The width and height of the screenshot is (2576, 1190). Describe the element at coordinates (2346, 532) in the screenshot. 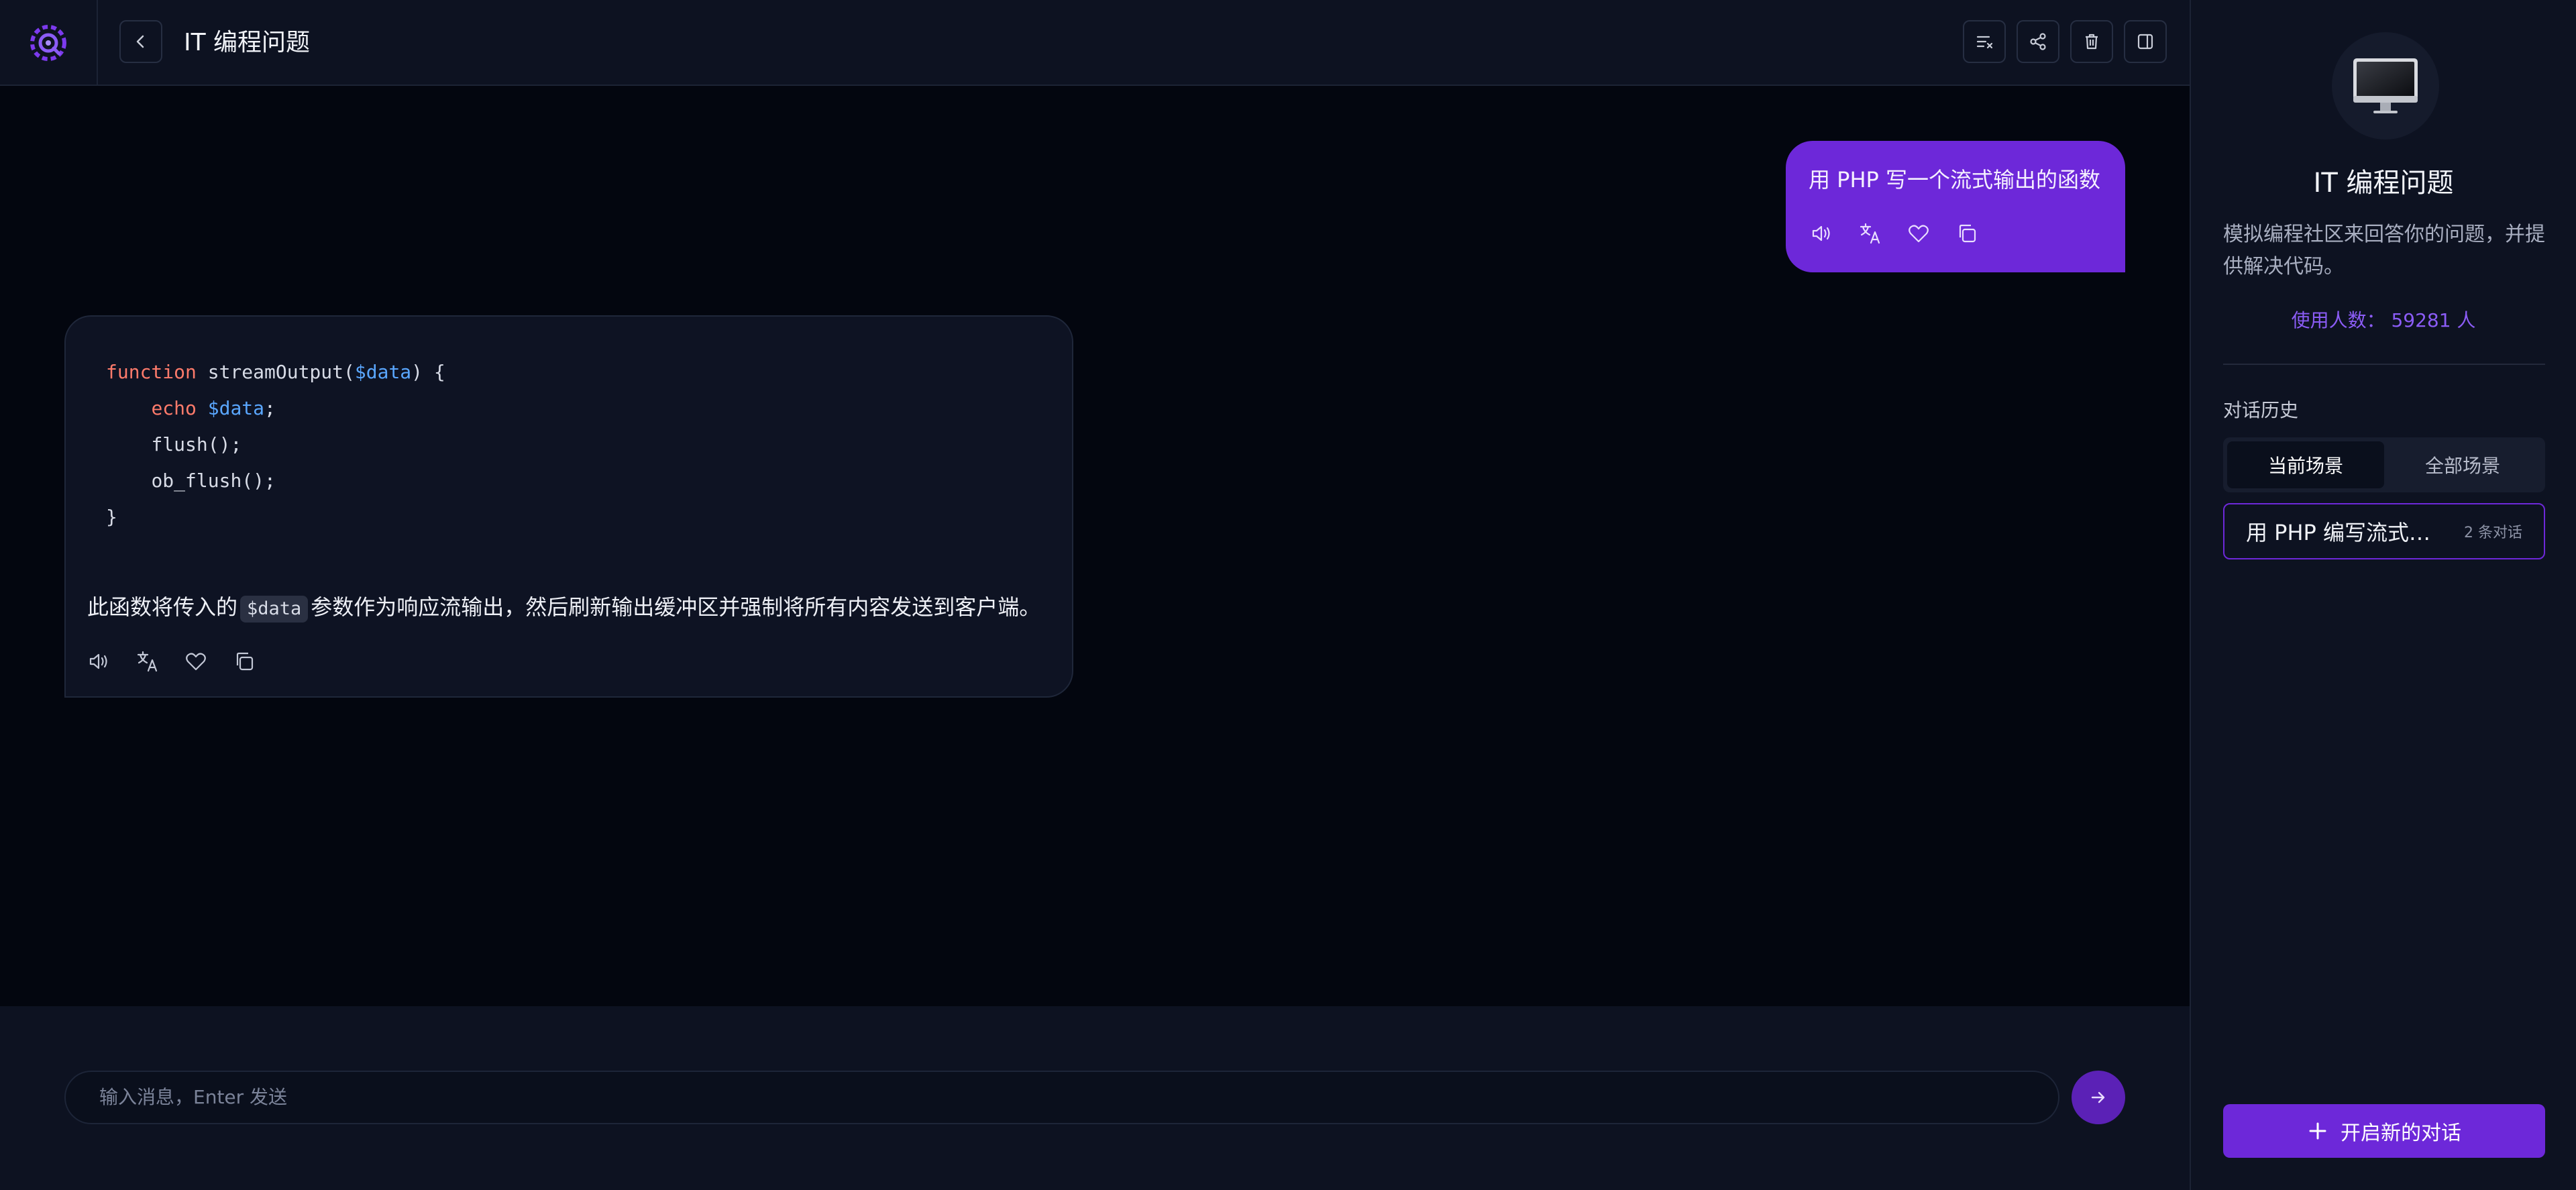

I see `conversation-title: 用 PHP 编写流式输出函数` at that location.